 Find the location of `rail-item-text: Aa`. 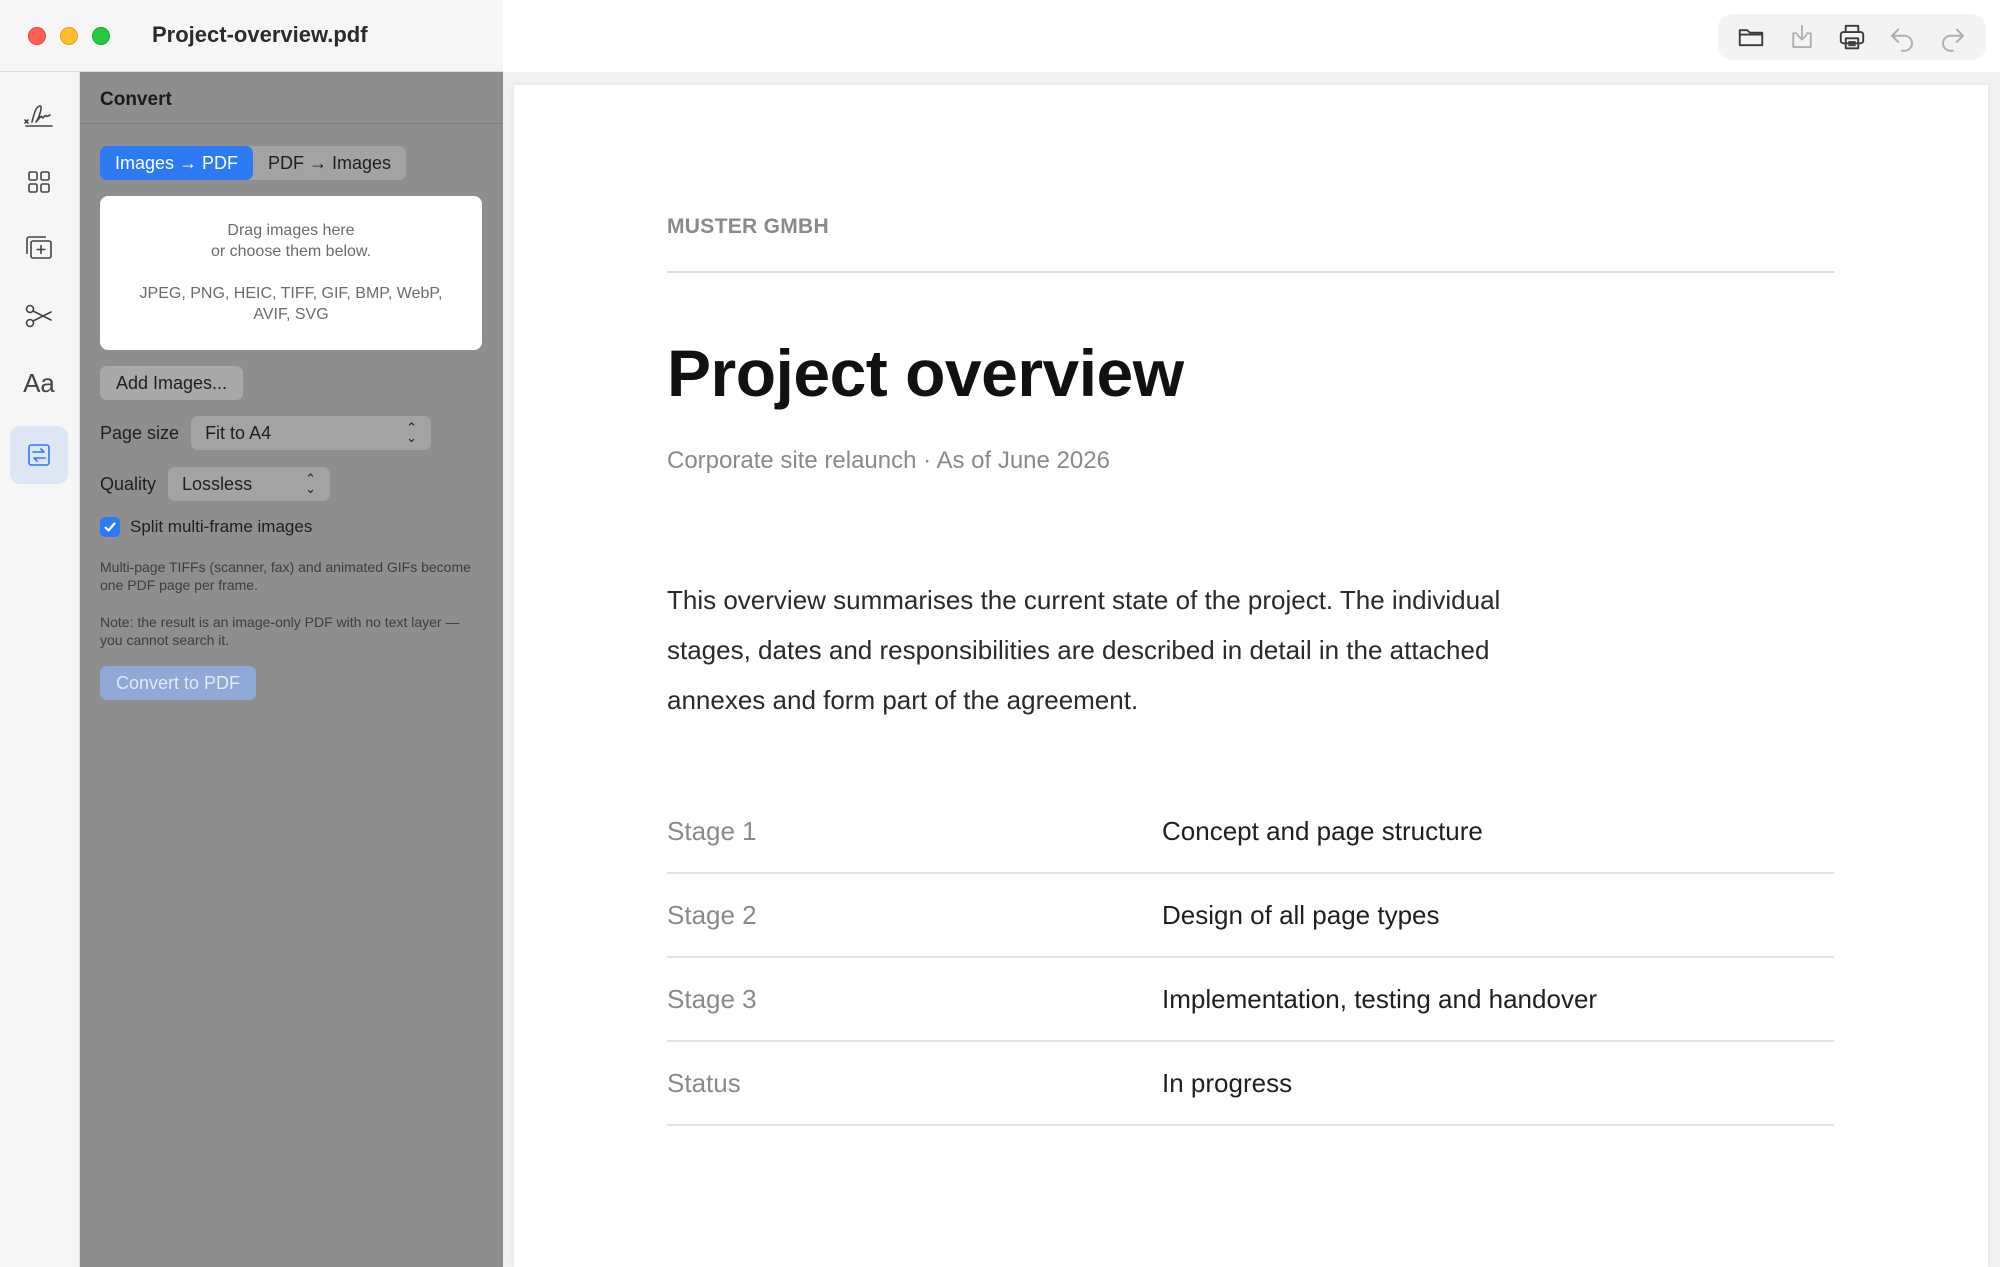

rail-item-text: Aa is located at coordinates (39, 383).